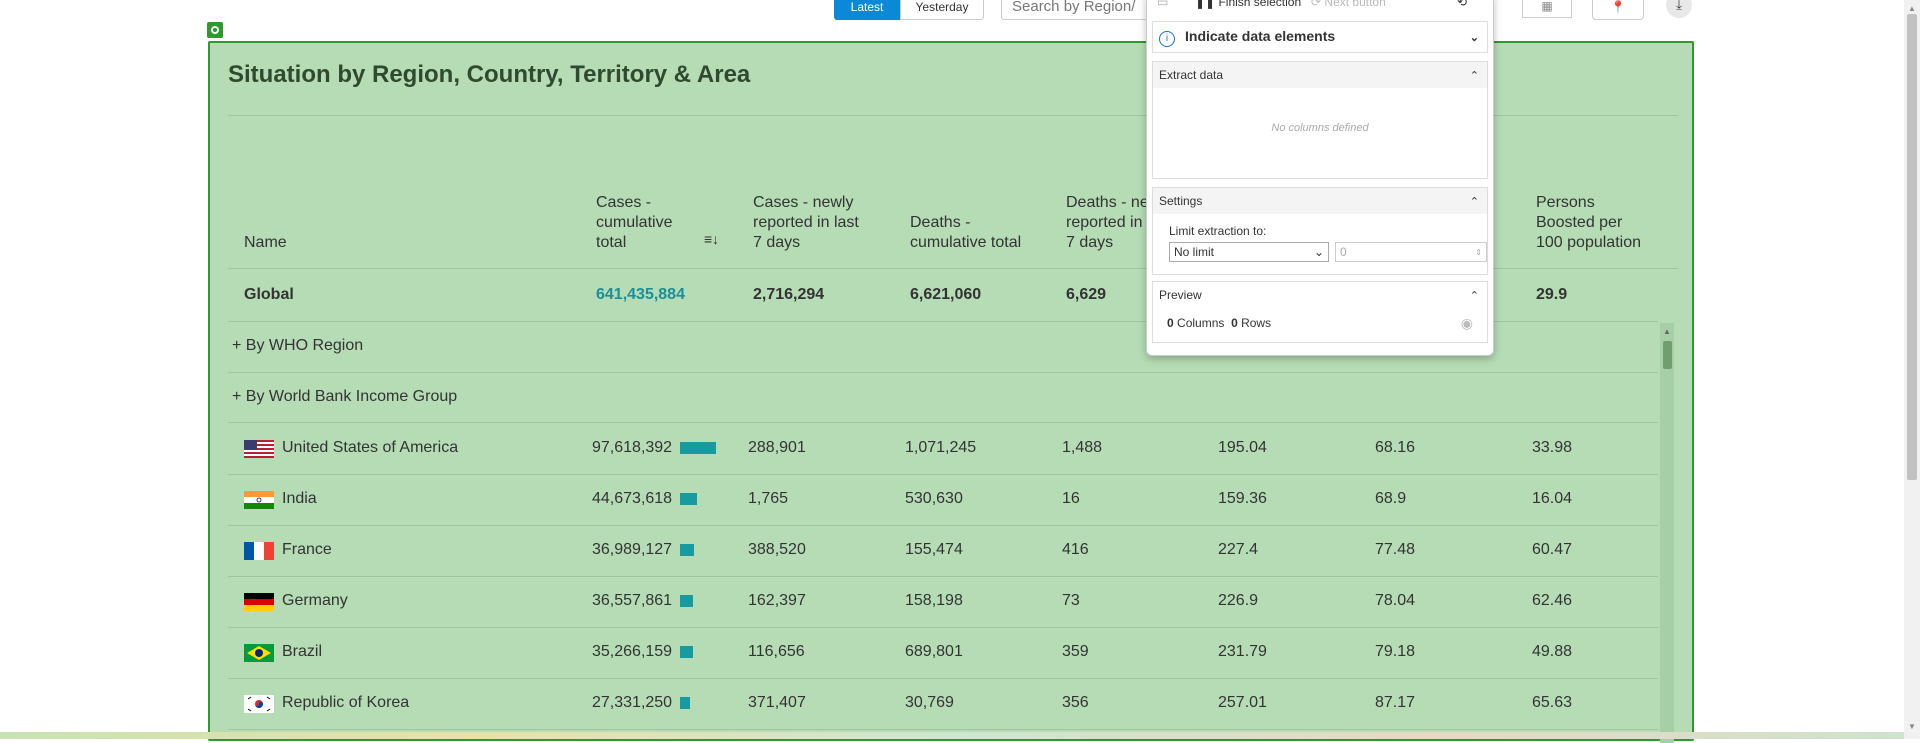 Image resolution: width=1920 pixels, height=743 pixels. I want to click on refresh-icon: ⟲, so click(1462, 4).